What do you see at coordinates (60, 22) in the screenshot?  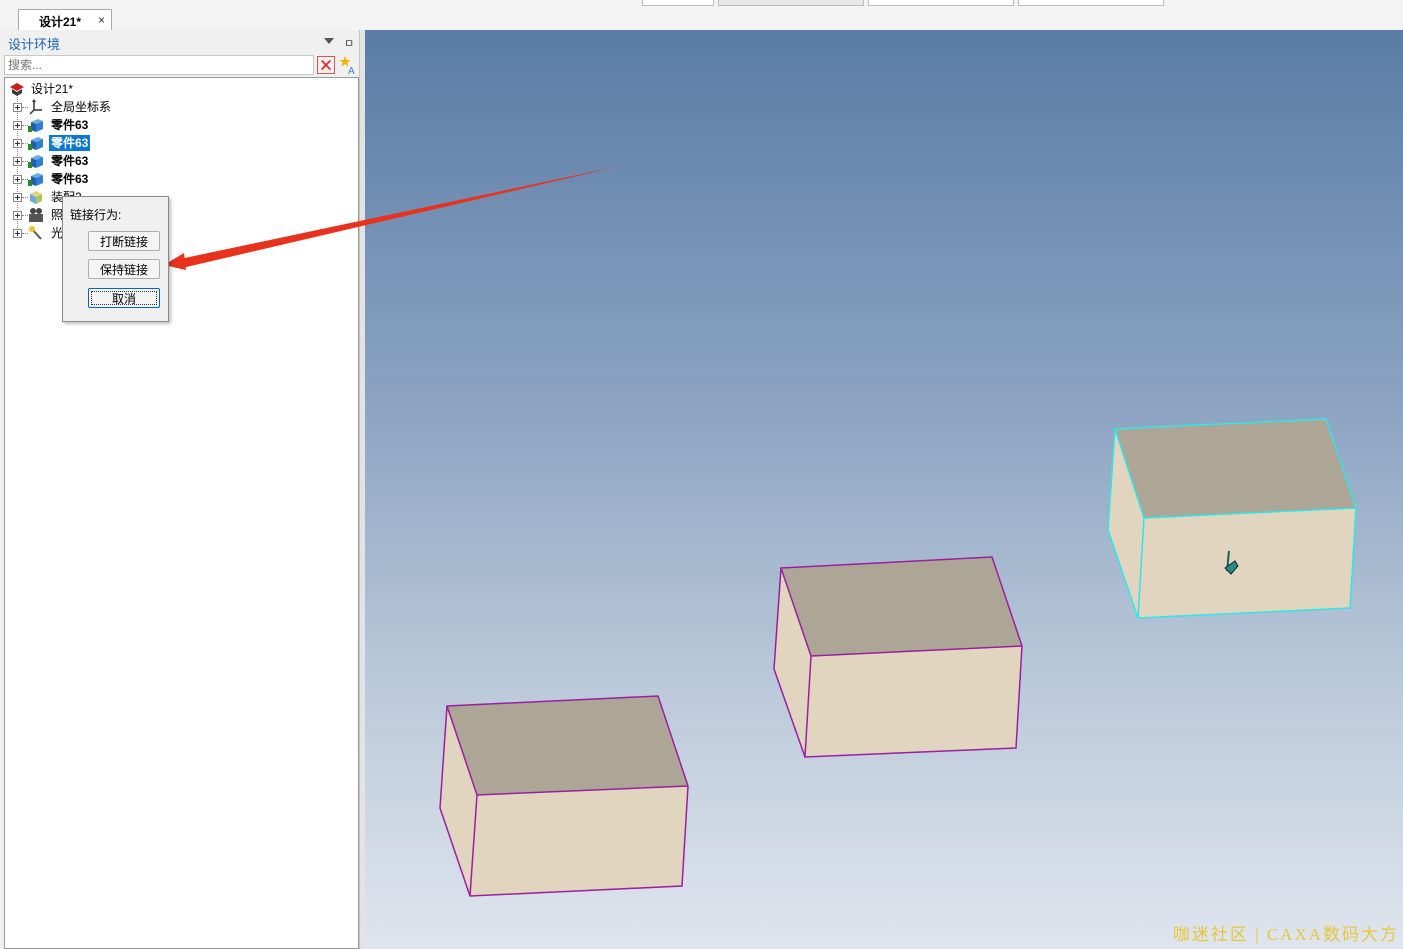 I see `document-tab-label: 设计21*` at bounding box center [60, 22].